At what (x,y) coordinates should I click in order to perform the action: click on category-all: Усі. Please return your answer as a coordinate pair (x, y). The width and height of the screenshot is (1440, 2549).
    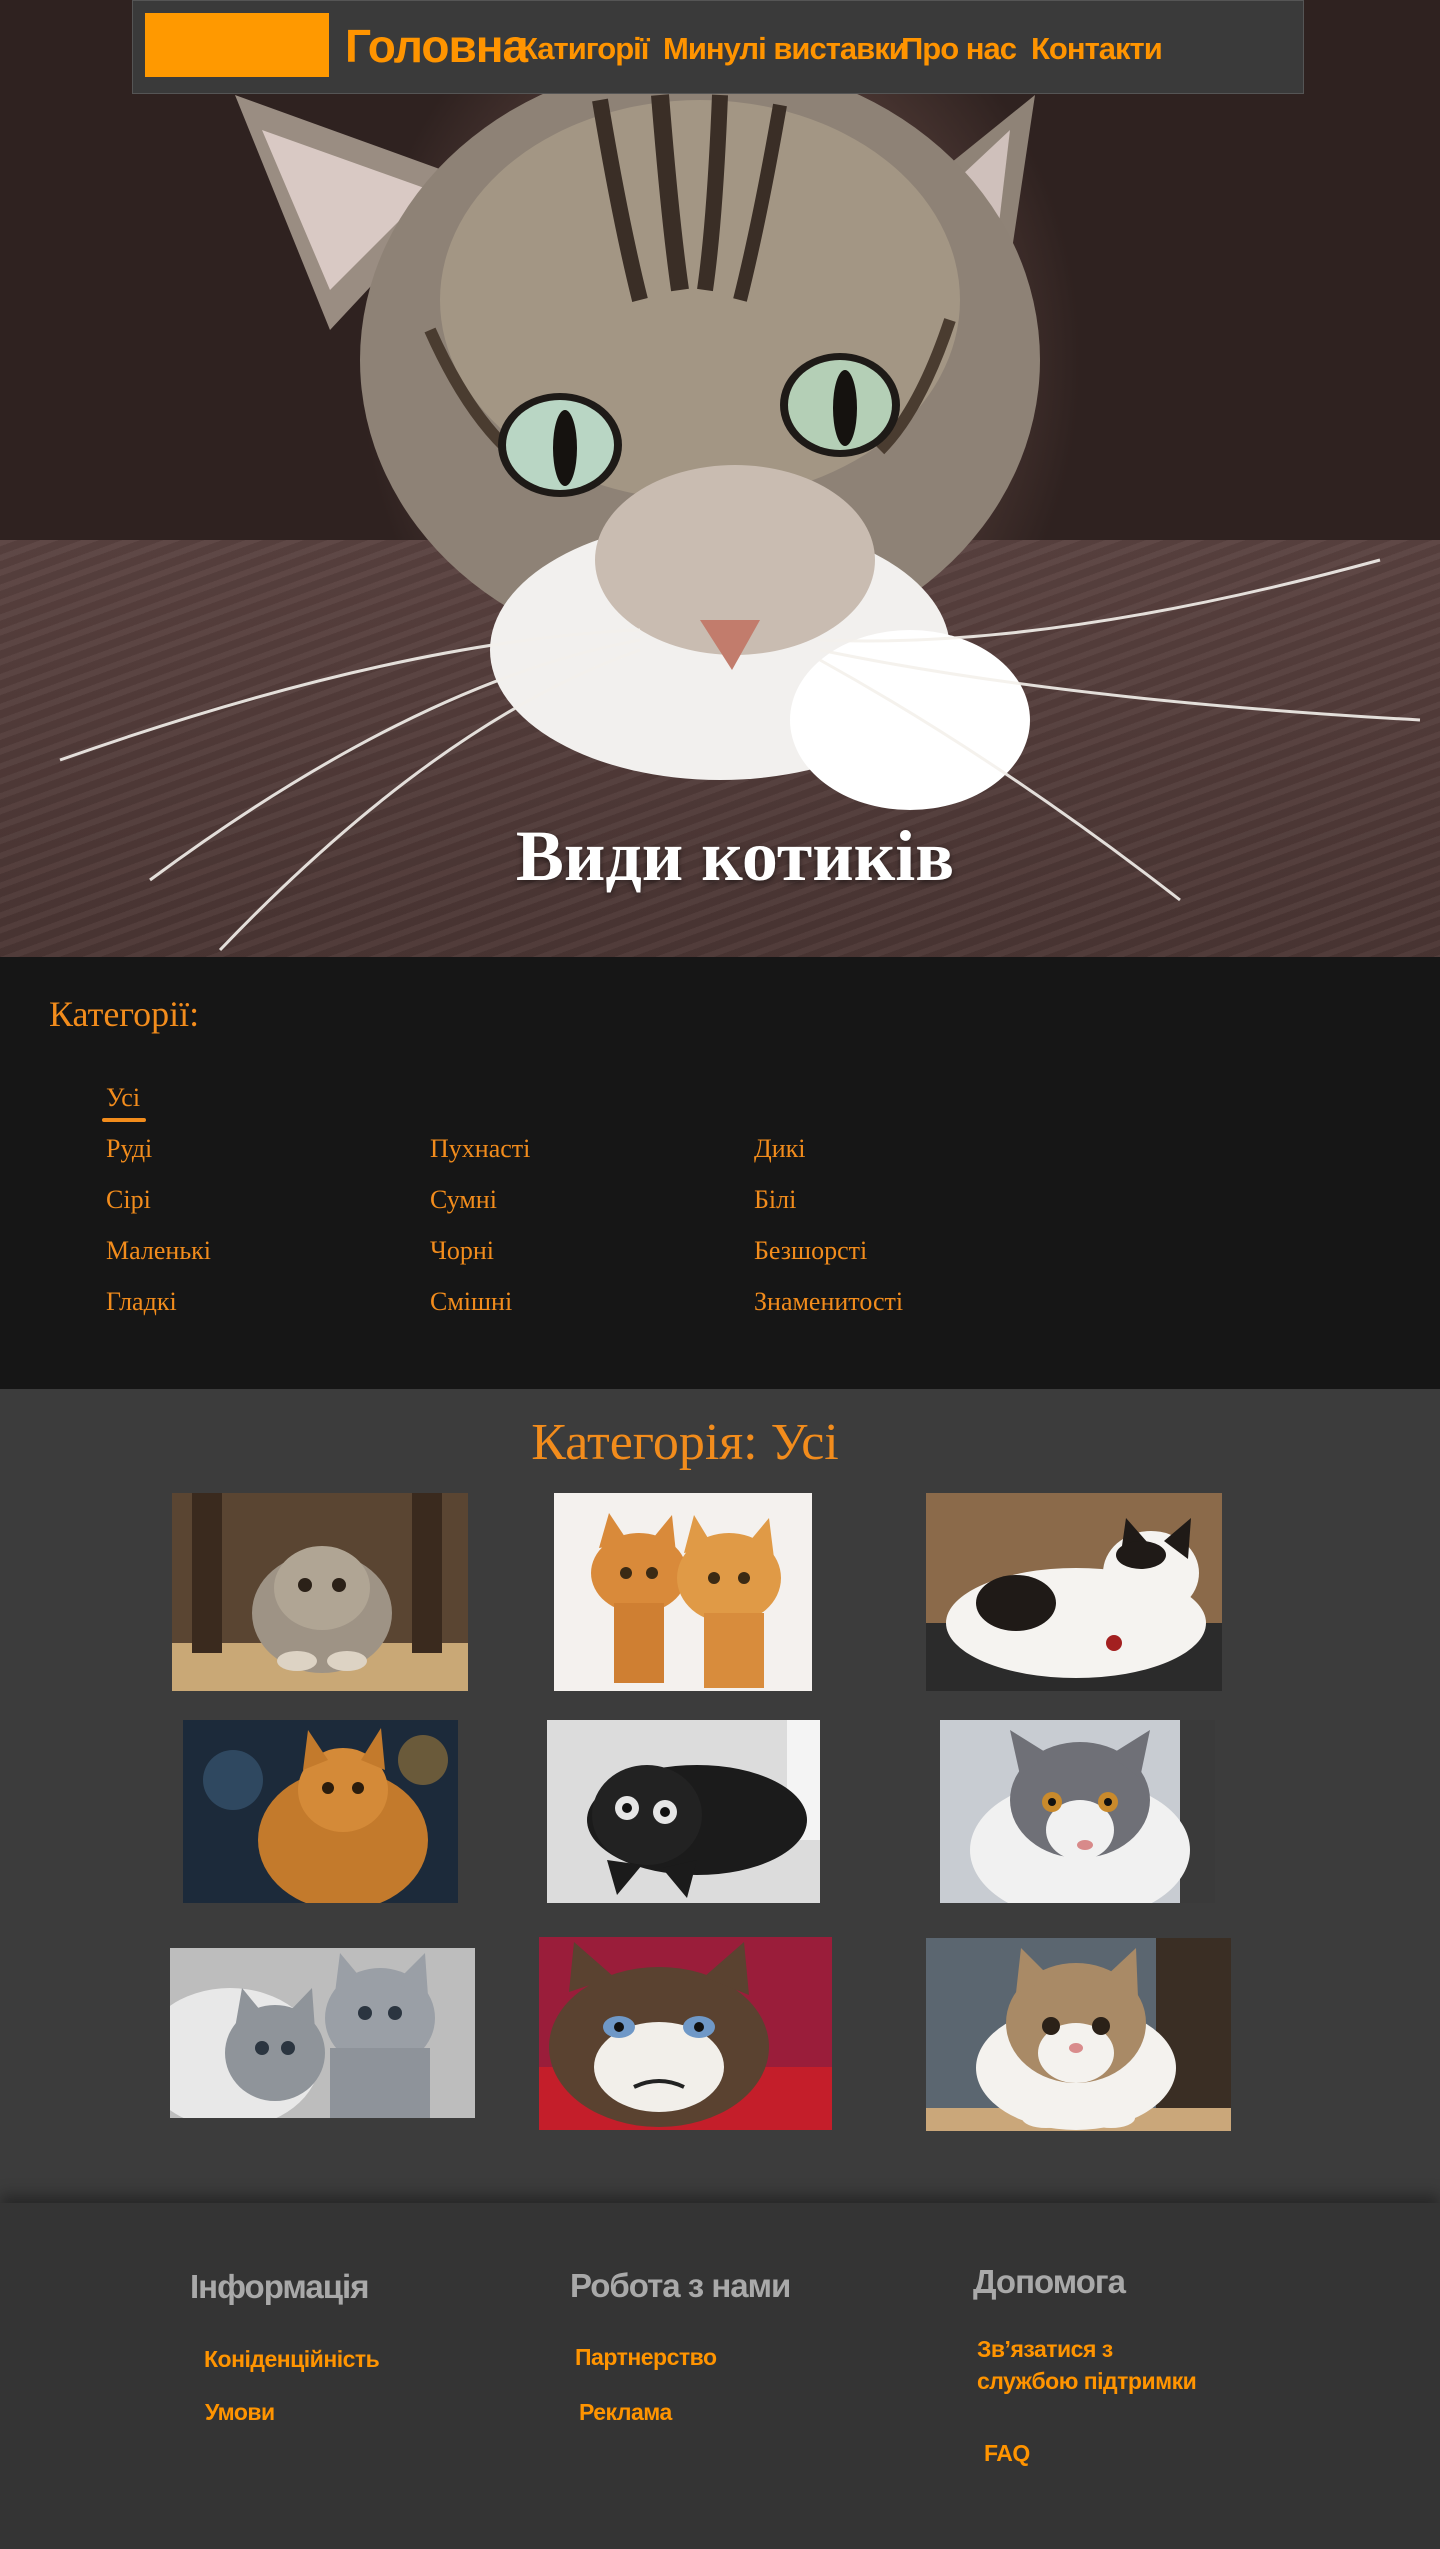
    Looking at the image, I should click on (124, 1102).